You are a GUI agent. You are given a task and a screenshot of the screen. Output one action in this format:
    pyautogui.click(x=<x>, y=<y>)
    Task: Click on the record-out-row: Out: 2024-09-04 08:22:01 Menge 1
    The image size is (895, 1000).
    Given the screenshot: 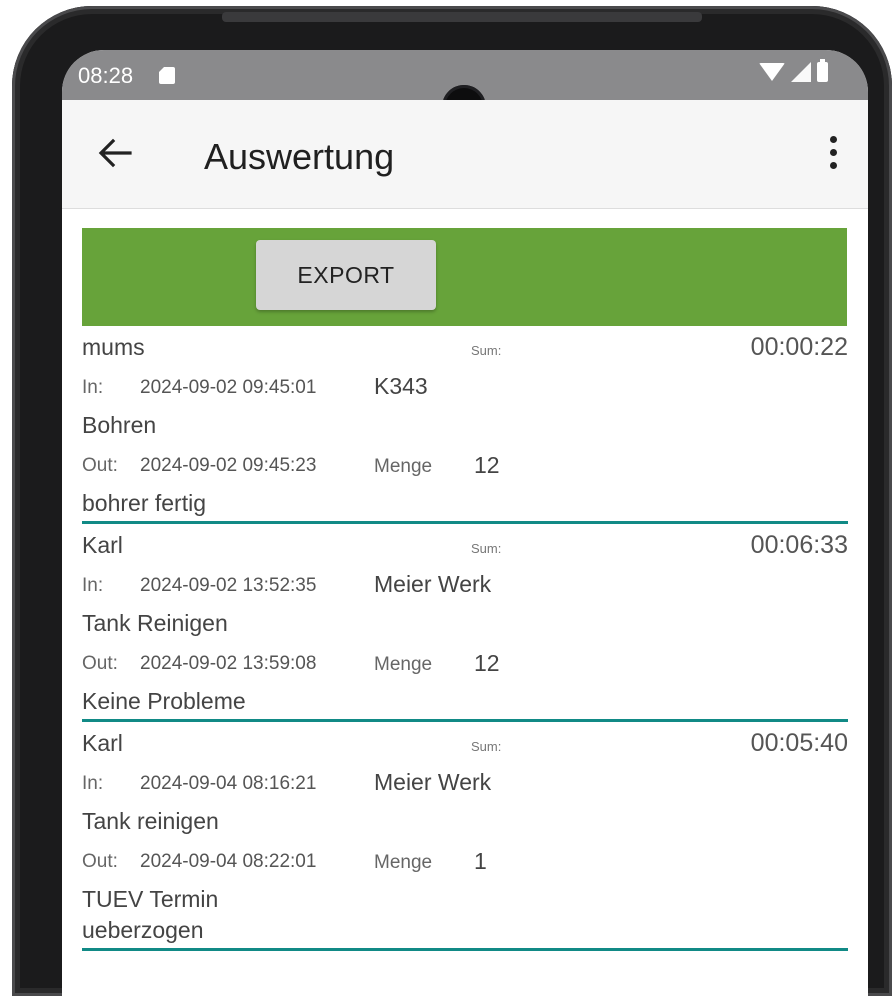 What is the action you would take?
    pyautogui.click(x=465, y=858)
    